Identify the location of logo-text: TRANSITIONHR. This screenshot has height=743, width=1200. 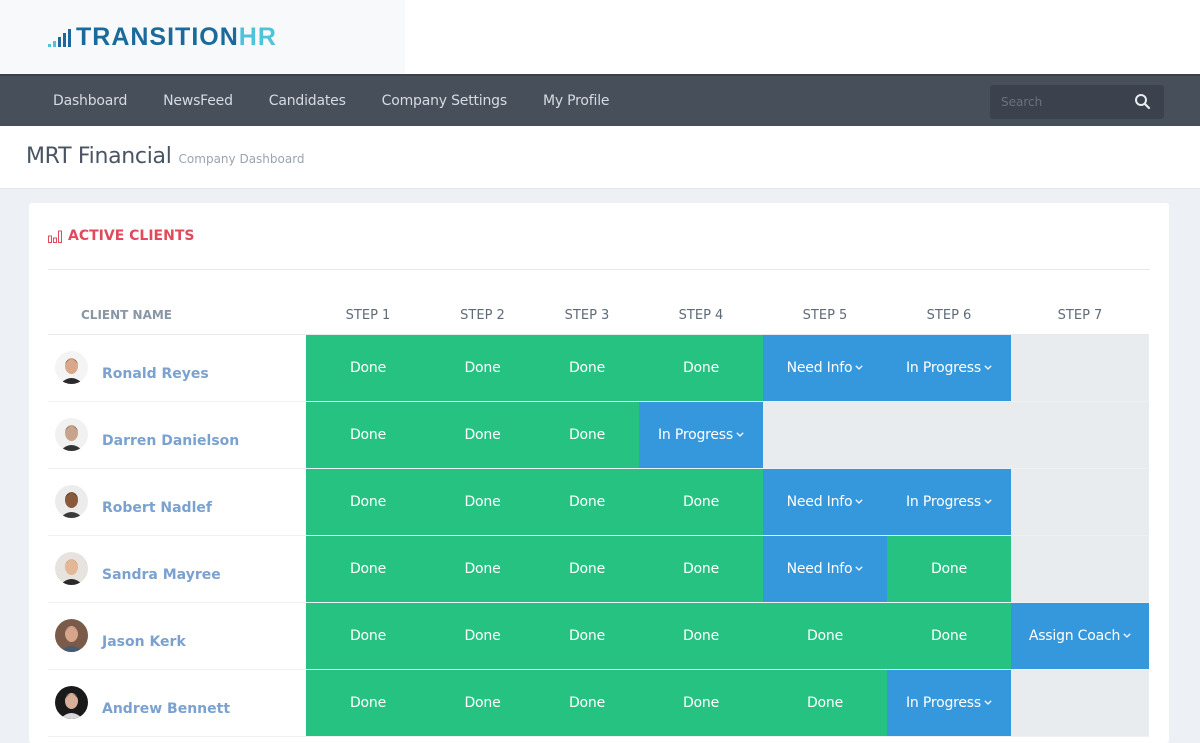
(176, 36).